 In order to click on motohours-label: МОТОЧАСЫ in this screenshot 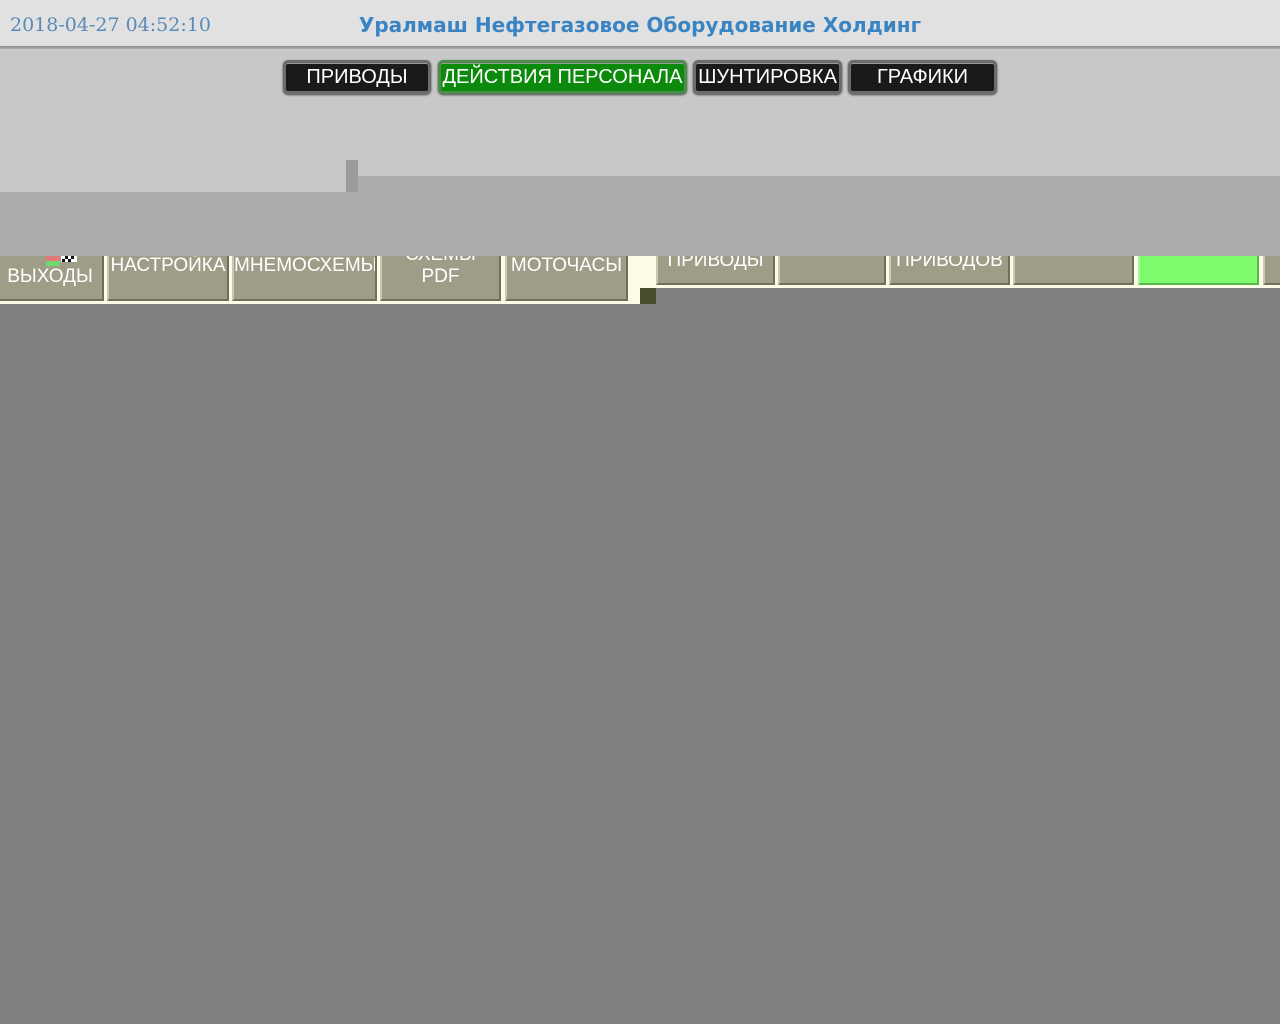, I will do `click(566, 266)`.